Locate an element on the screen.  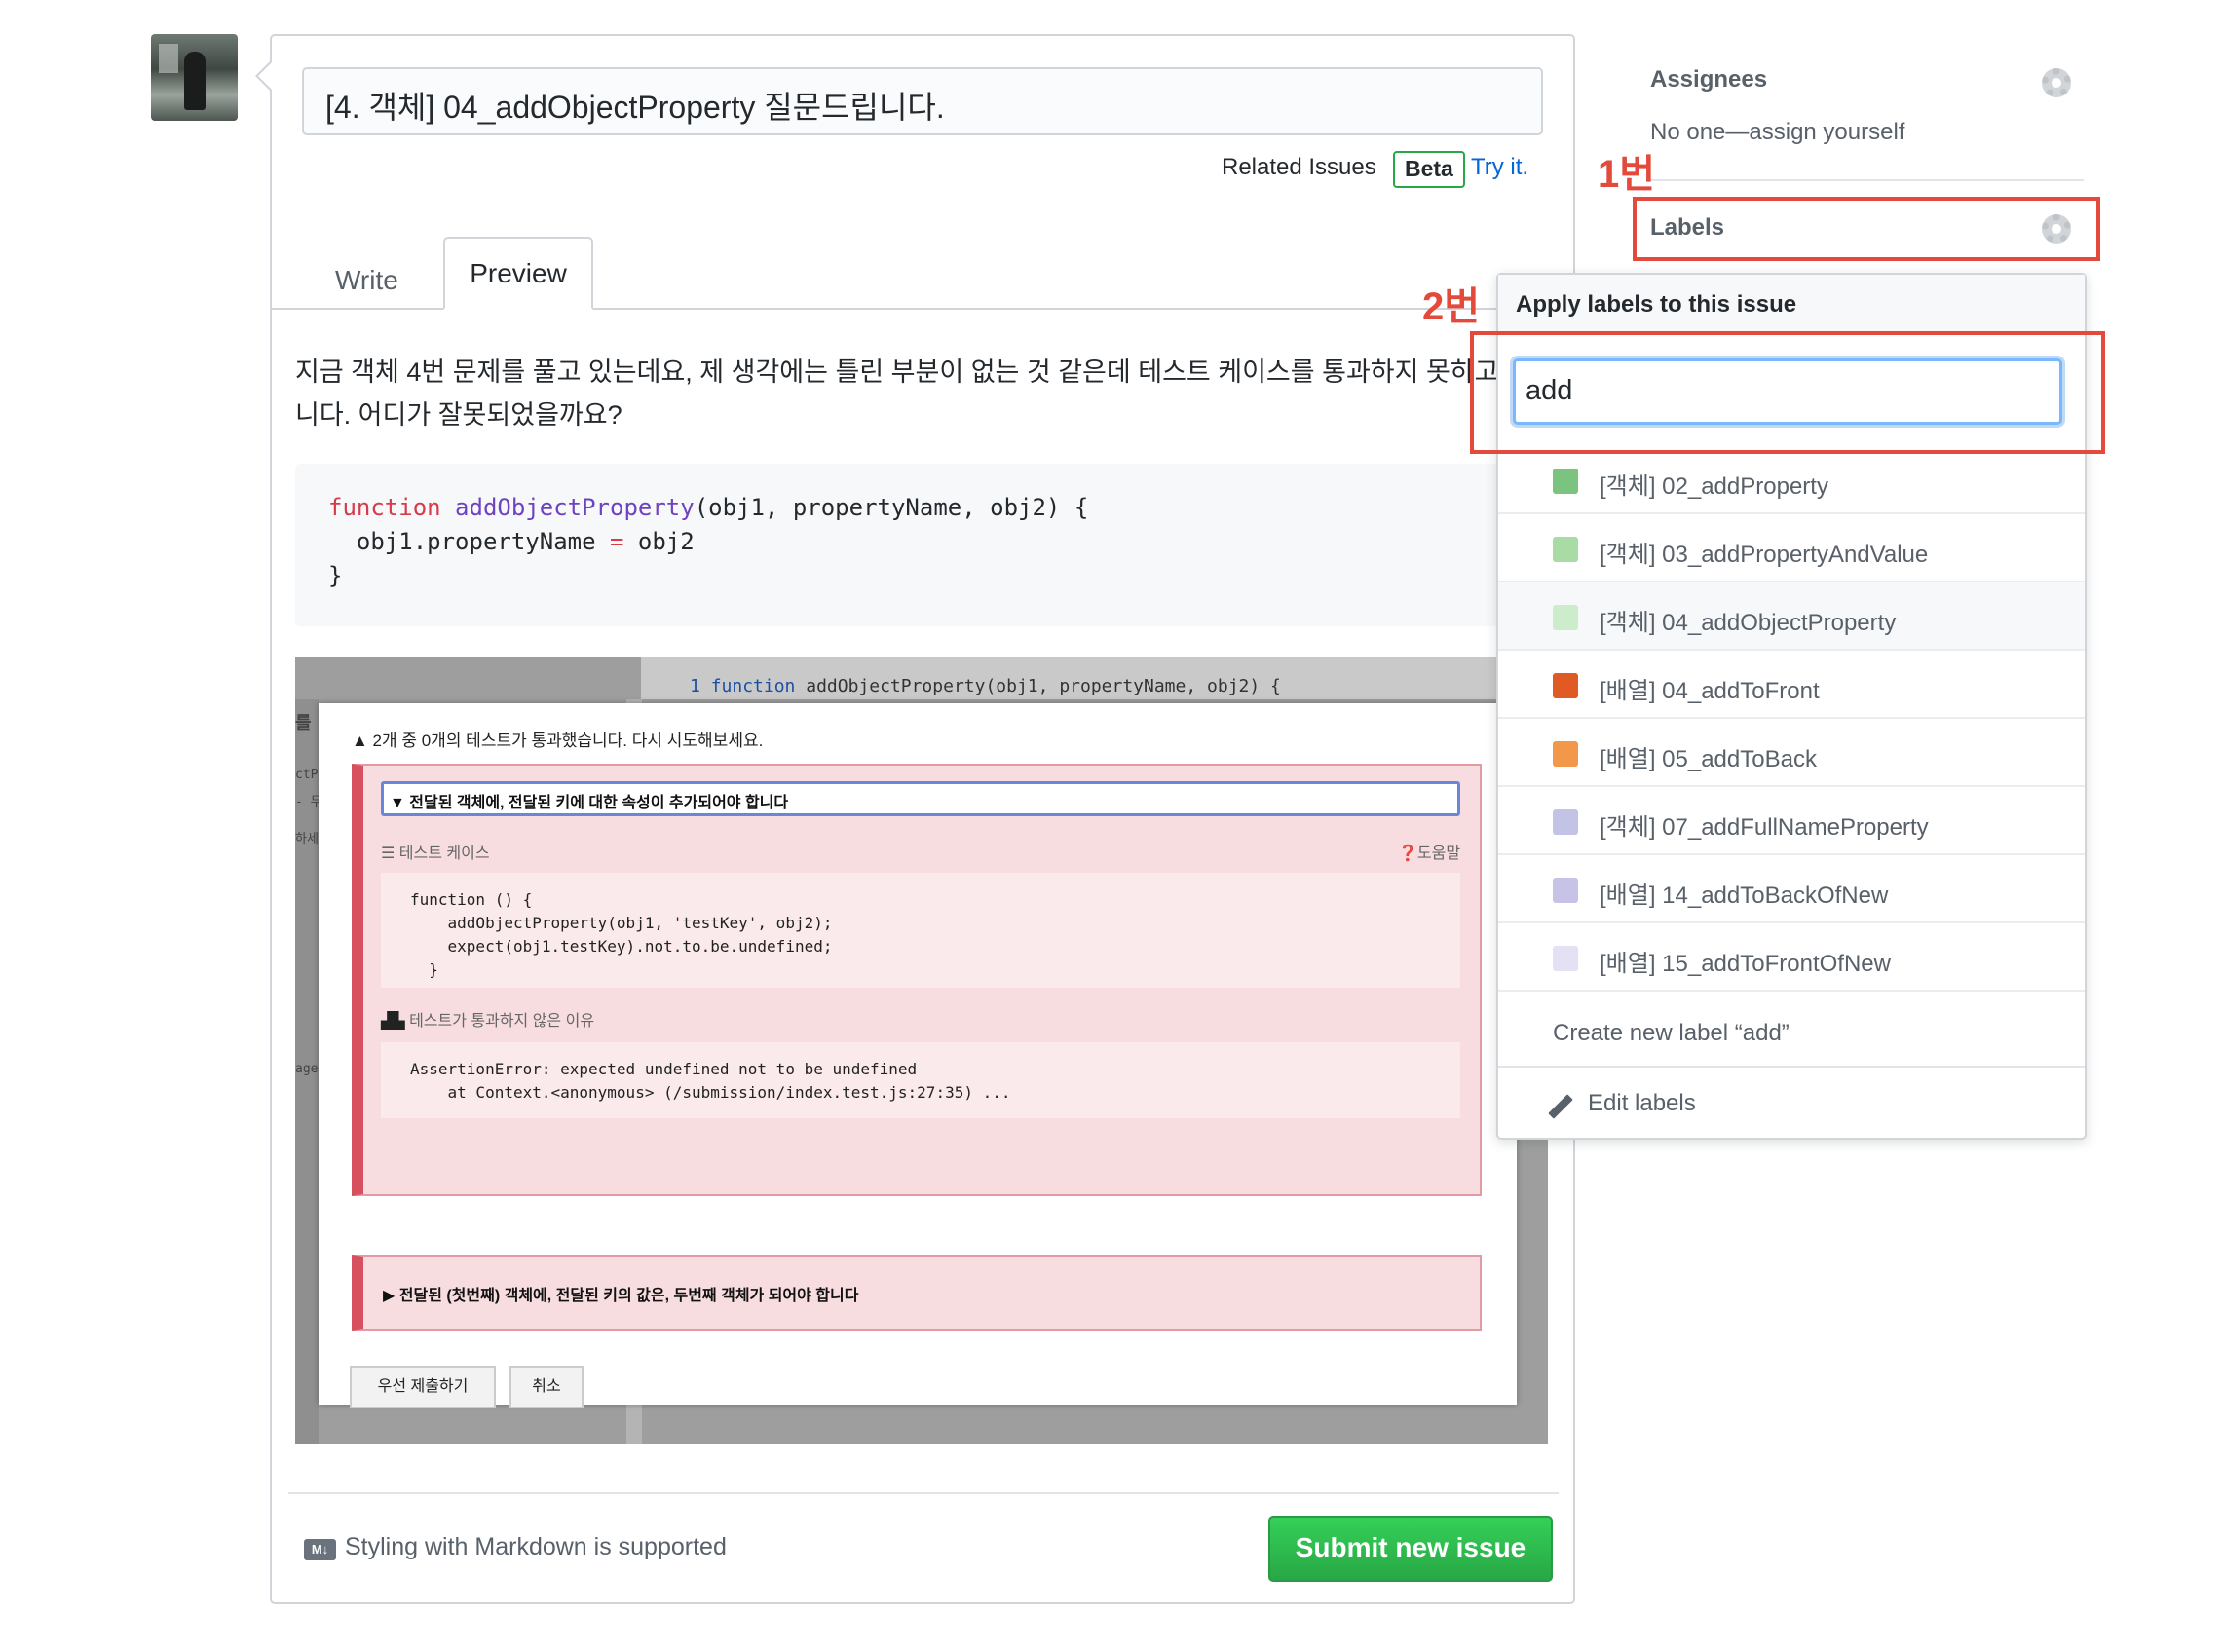
sidebar-divider is located at coordinates (1867, 180).